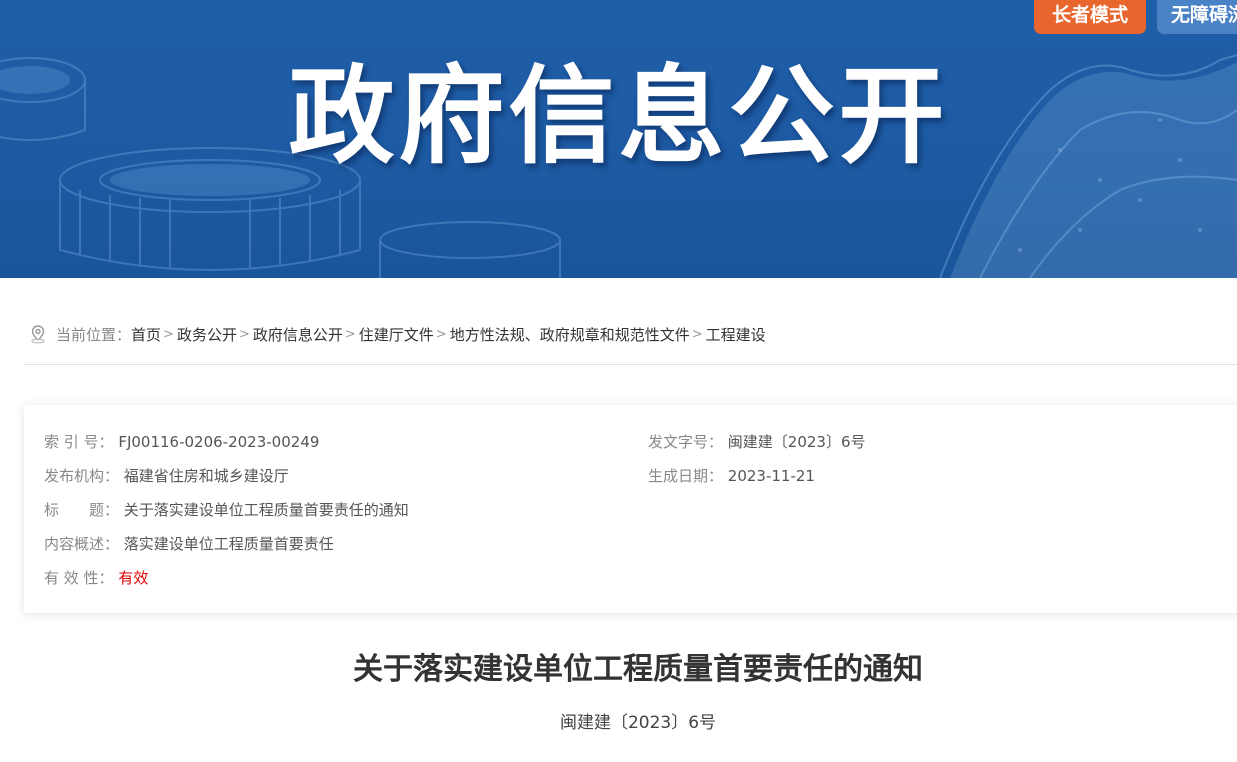 This screenshot has width=1237, height=762. I want to click on publisher-value: 福建省住房和城乡建设厅, so click(206, 476).